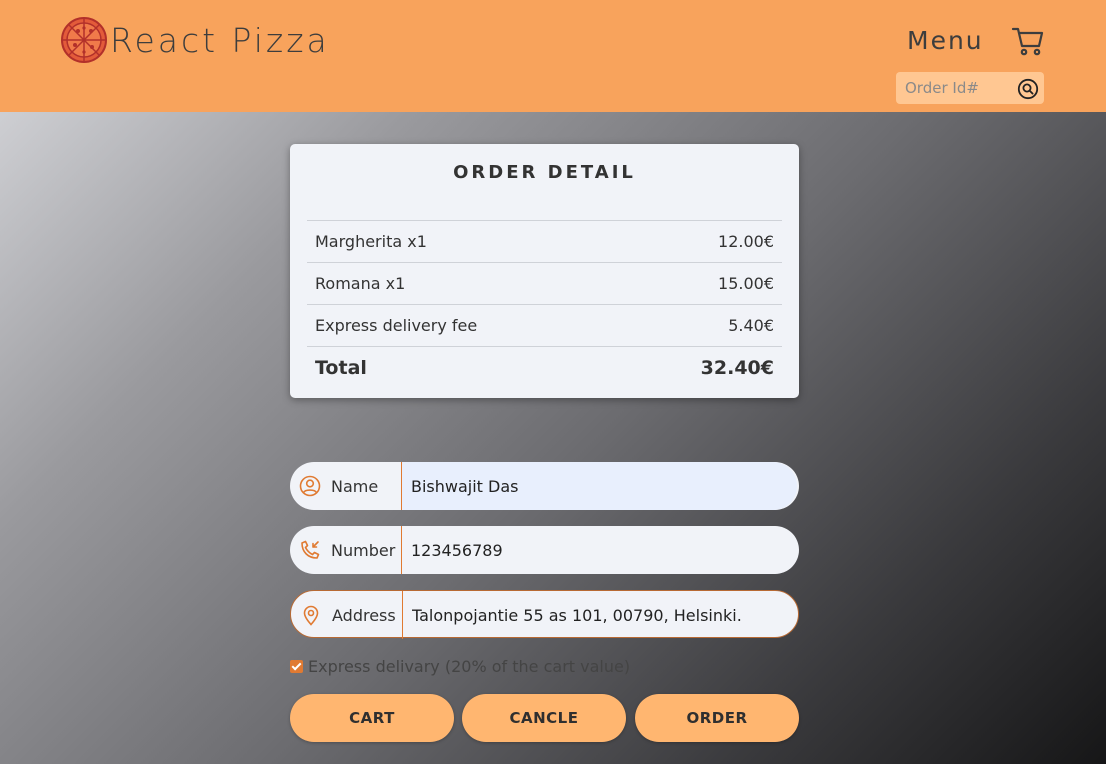 The width and height of the screenshot is (1106, 764). I want to click on number-field: Number, so click(544, 550).